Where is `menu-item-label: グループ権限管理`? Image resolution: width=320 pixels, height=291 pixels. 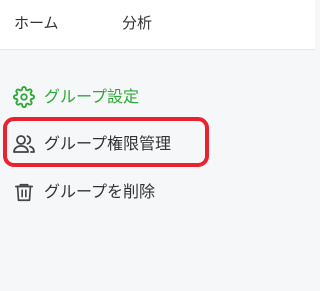
menu-item-label: グループ権限管理 is located at coordinates (108, 143).